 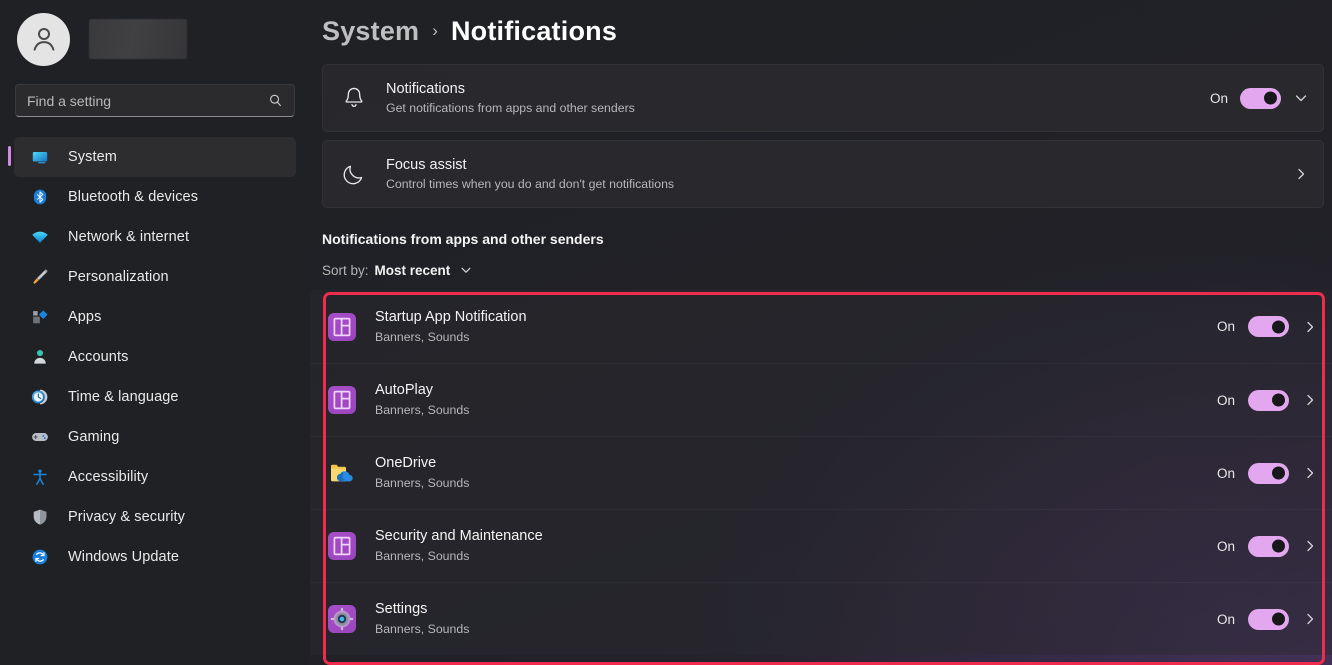 I want to click on sort-label: Sort by:, so click(x=345, y=270).